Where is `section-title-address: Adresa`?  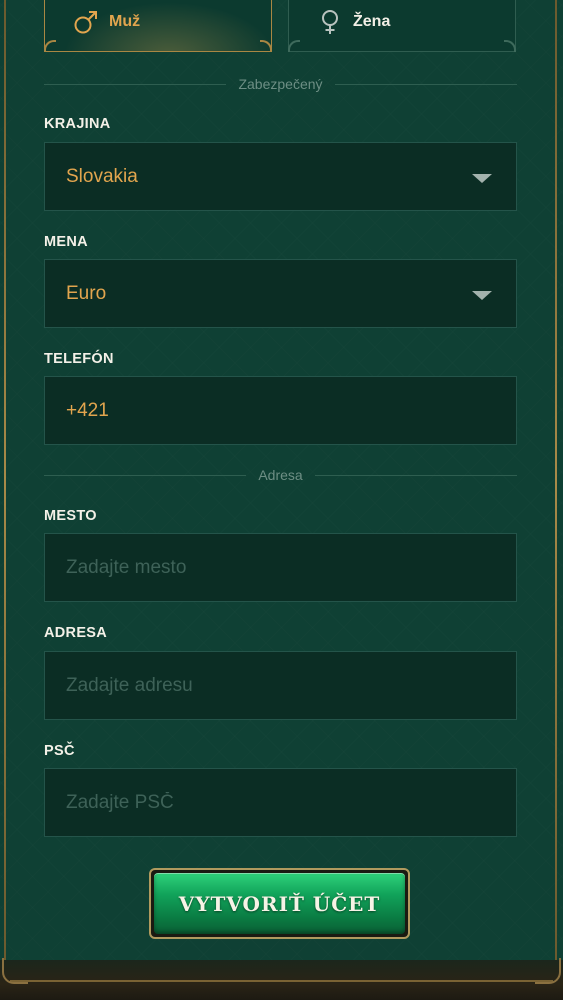 section-title-address: Adresa is located at coordinates (280, 475).